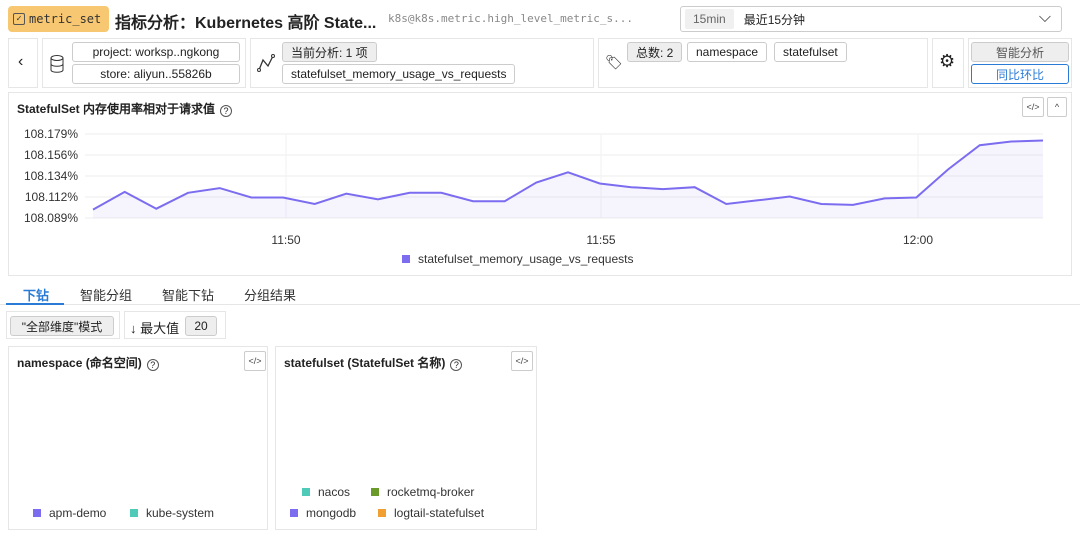  I want to click on sort-max-label: ↓ 最大值, so click(154, 327).